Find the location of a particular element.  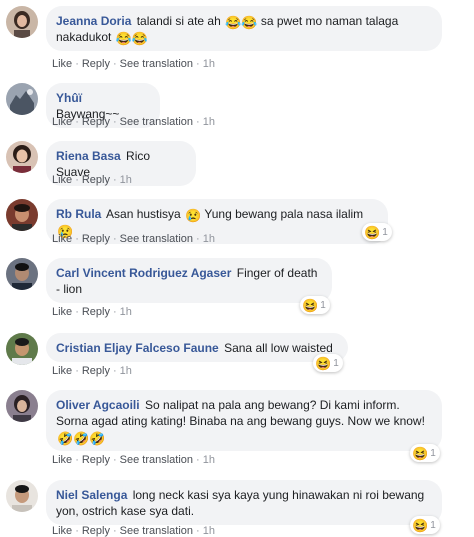

comment-text: Yung bewang pala nasa ilalim is located at coordinates (284, 214).